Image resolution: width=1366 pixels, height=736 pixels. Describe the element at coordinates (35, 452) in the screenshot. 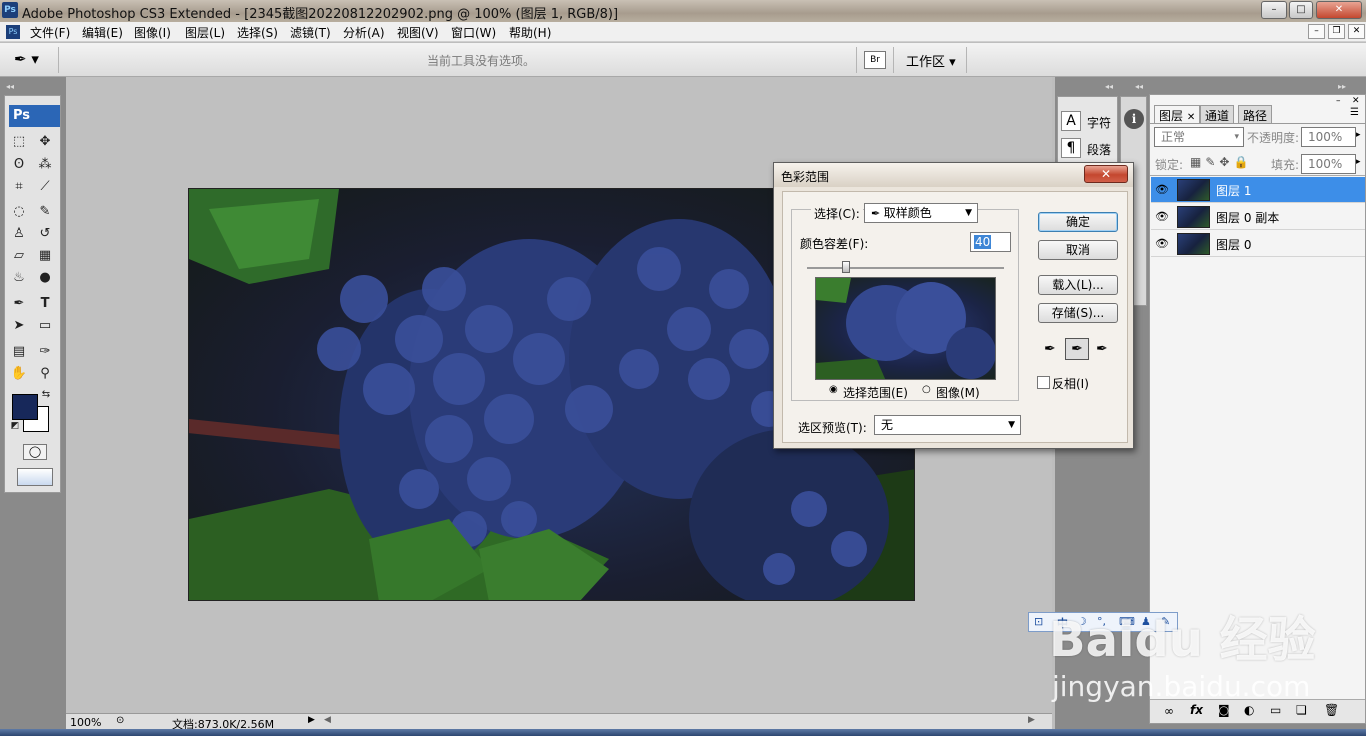

I see `quick-mask-icon: ◯` at that location.